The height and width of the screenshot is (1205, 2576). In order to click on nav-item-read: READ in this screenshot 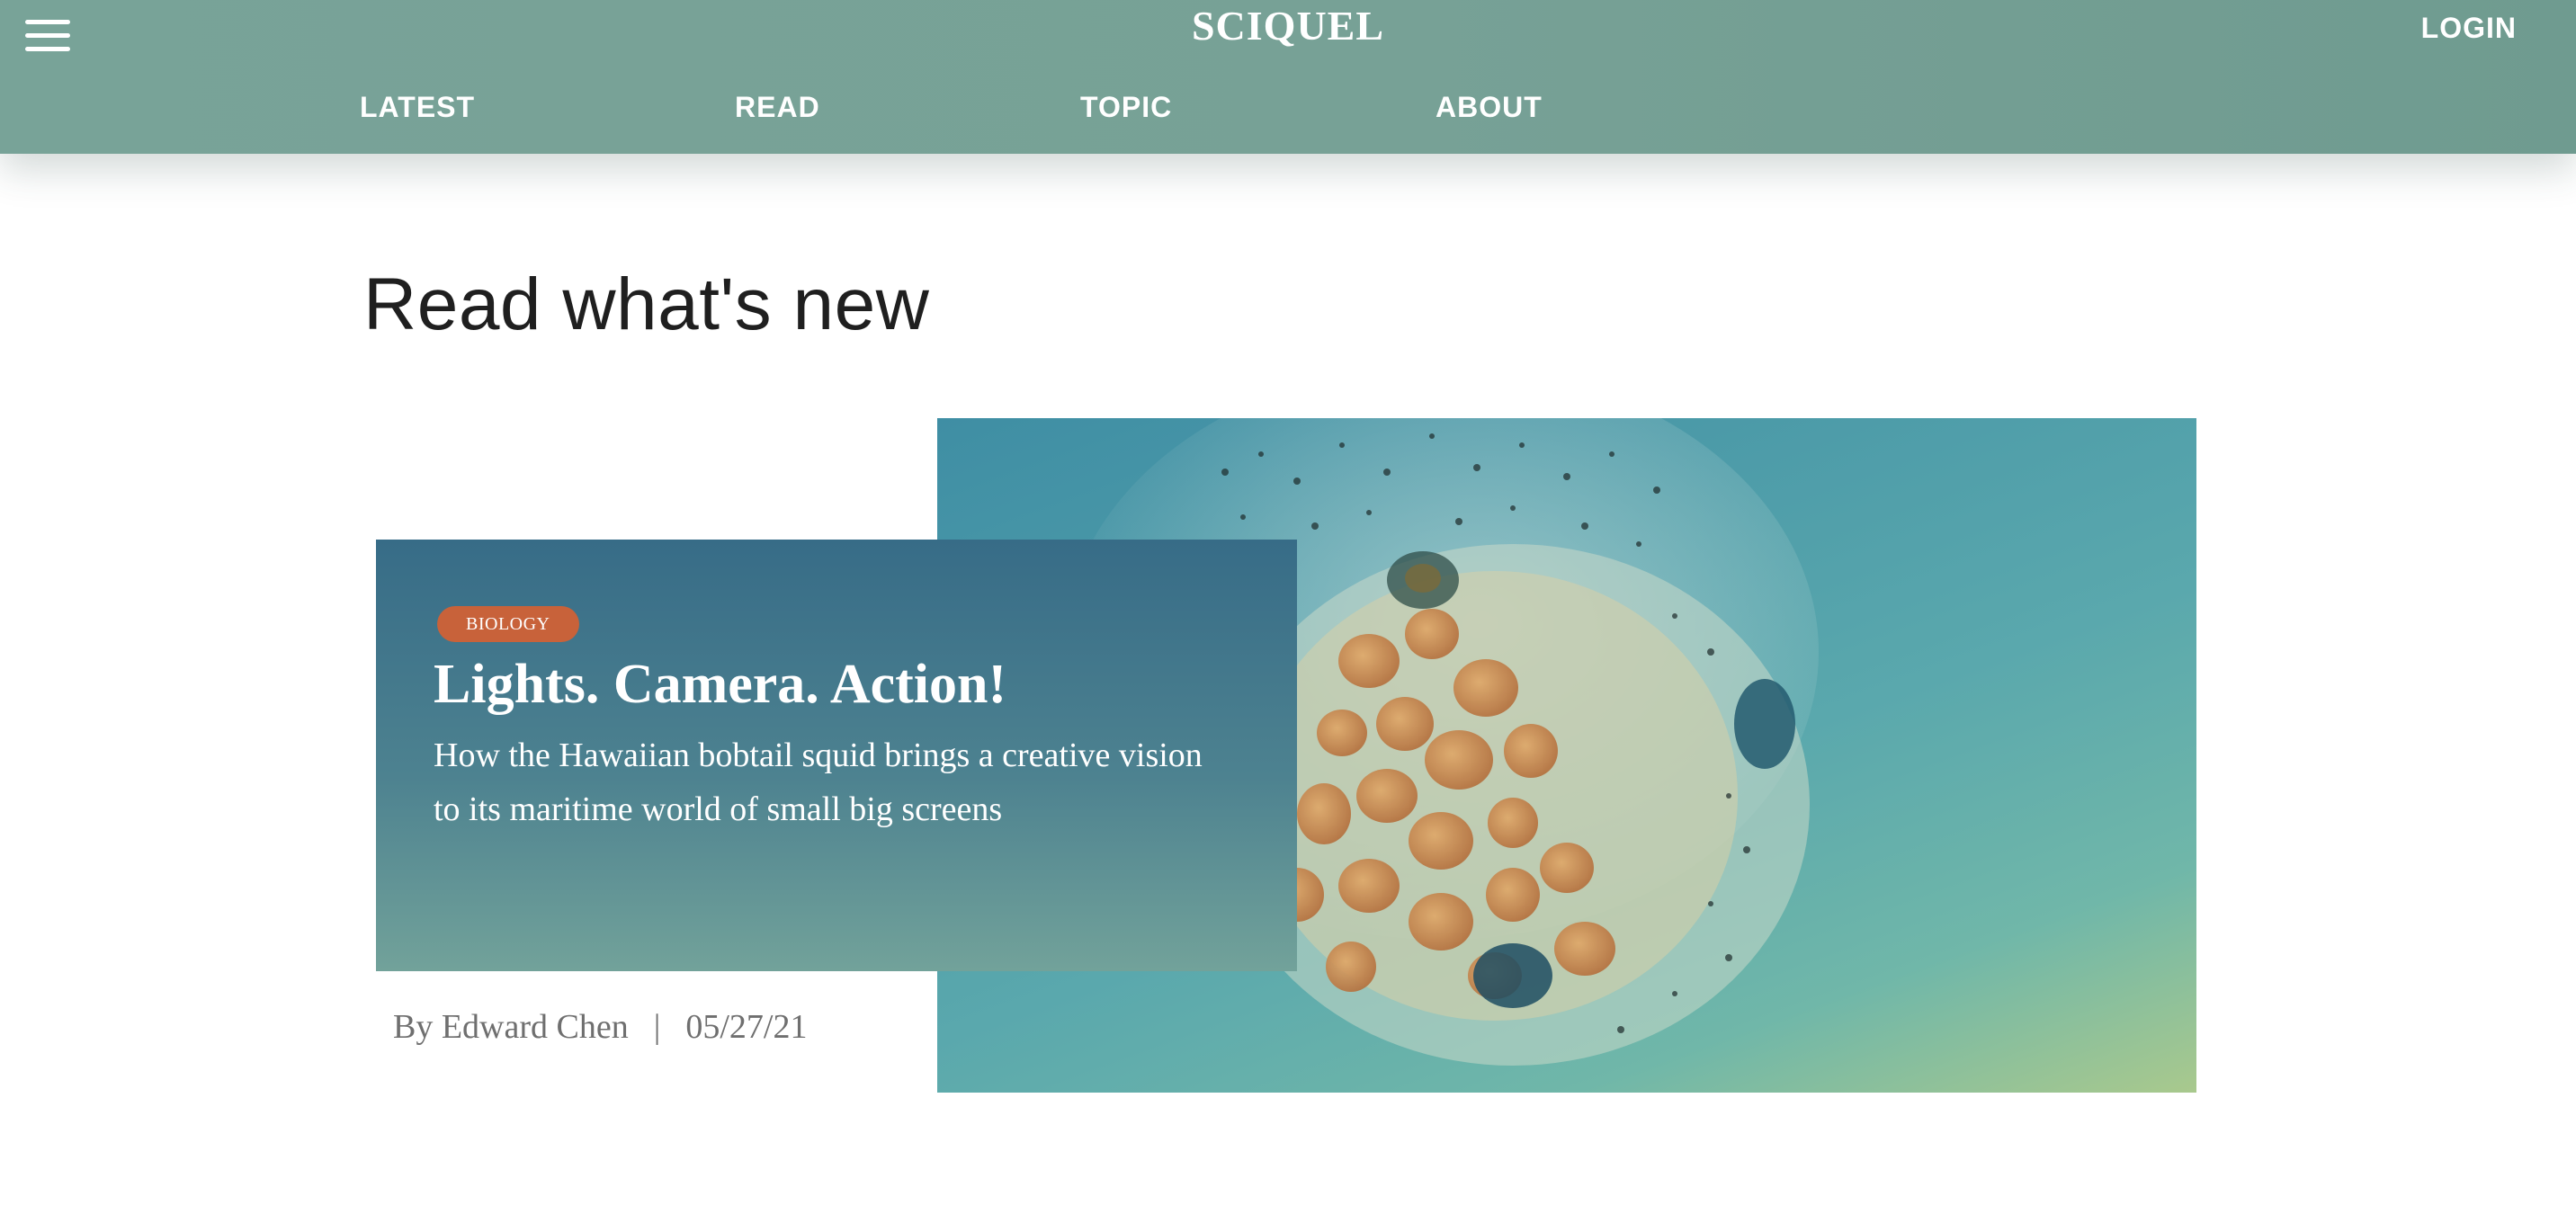, I will do `click(777, 107)`.